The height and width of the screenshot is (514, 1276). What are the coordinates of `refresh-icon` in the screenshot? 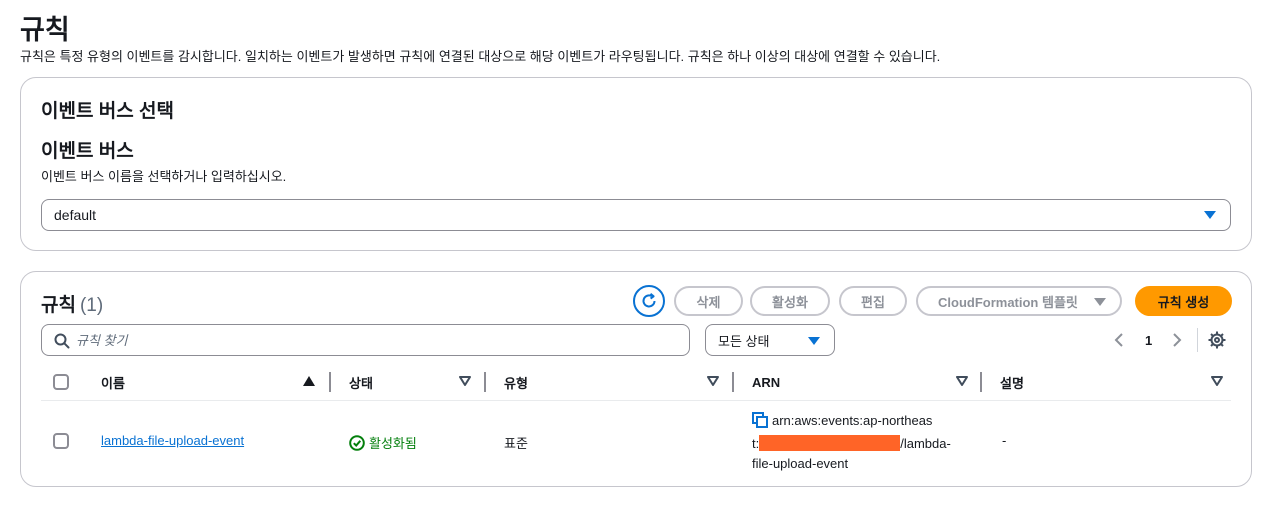 It's located at (649, 300).